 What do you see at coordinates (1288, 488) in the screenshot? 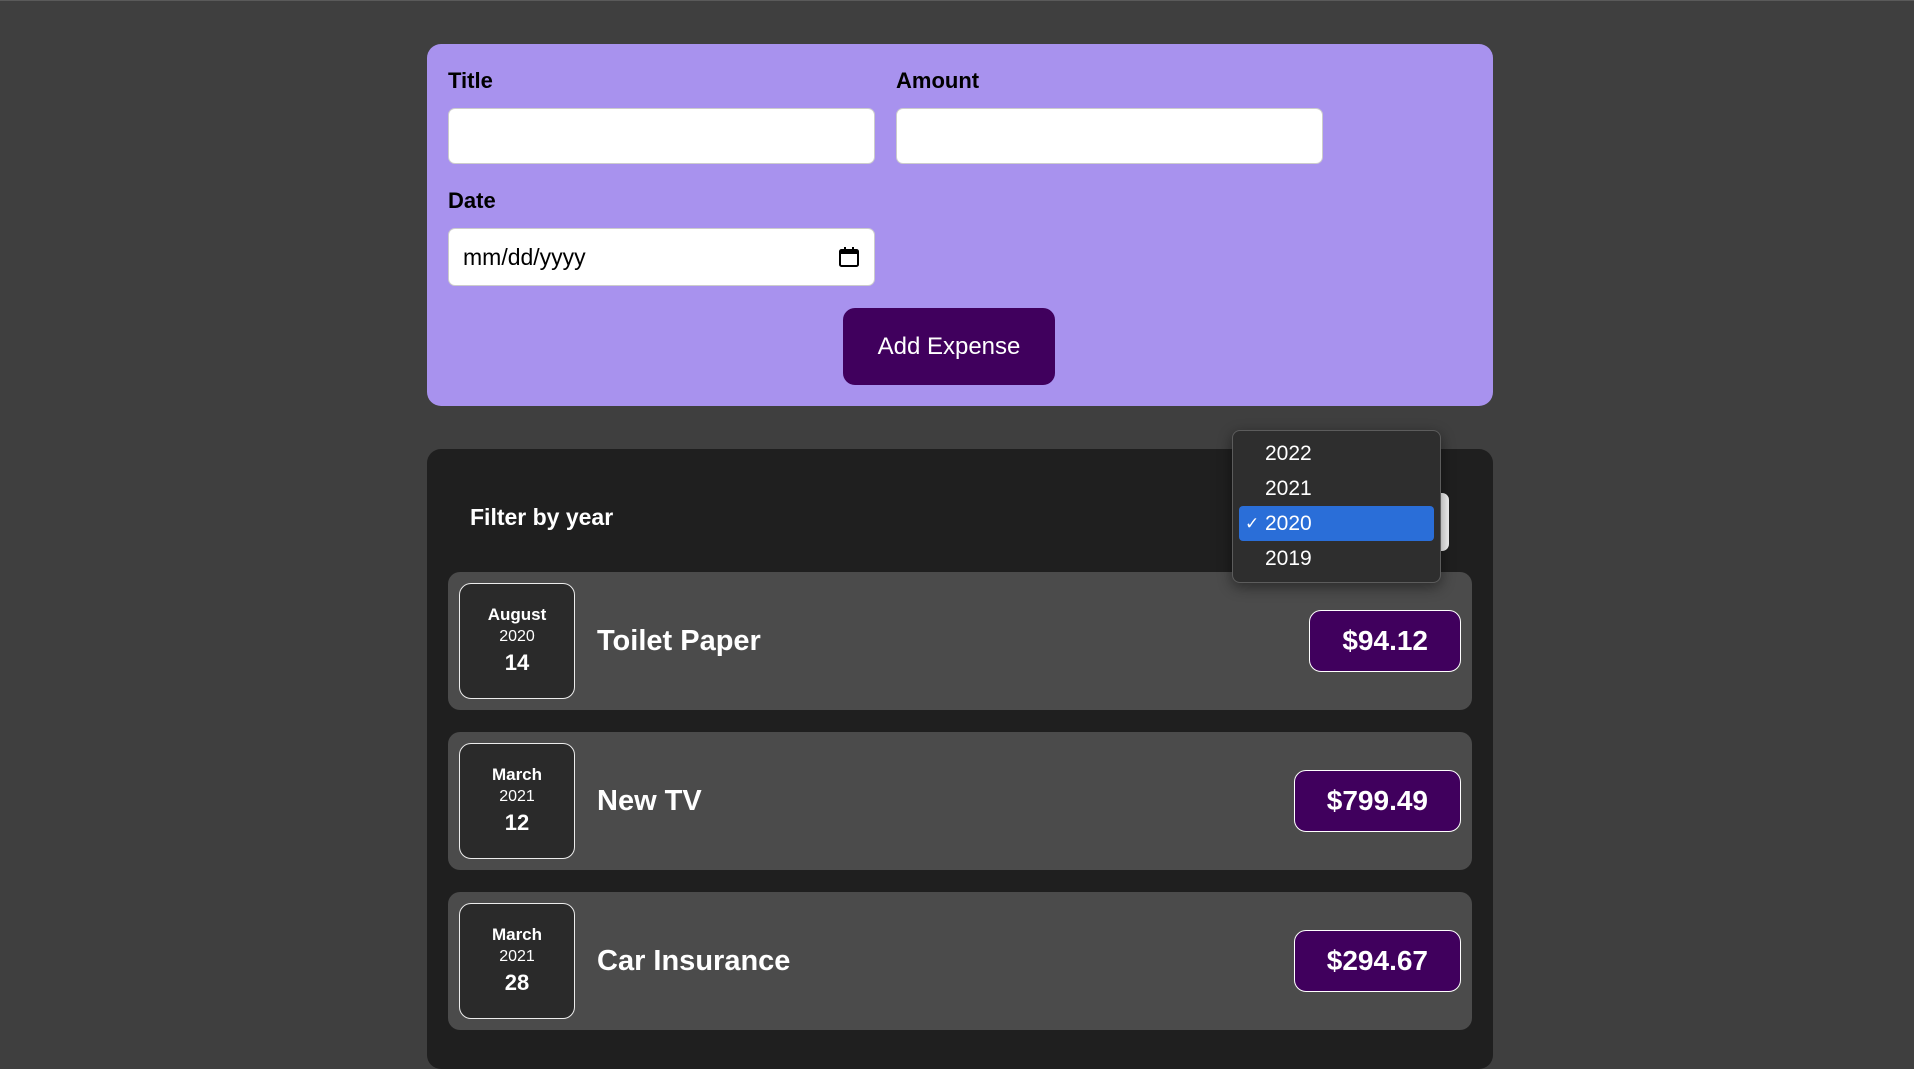
I see `year-option-label: 2021` at bounding box center [1288, 488].